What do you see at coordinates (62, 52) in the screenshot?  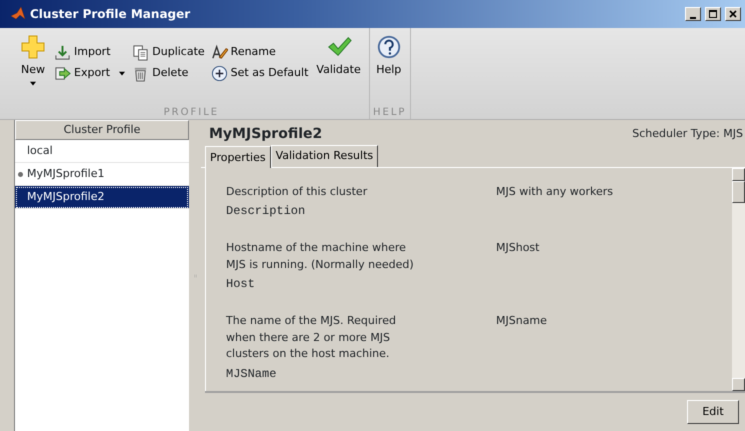 I see `import-icon` at bounding box center [62, 52].